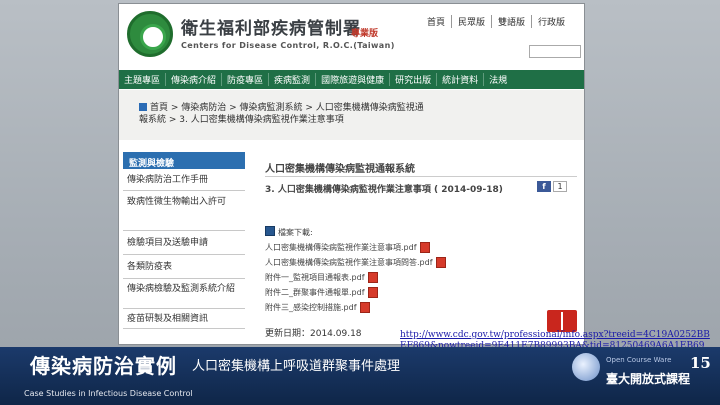  Describe the element at coordinates (150, 34) in the screenshot. I see `cdc-logo-icon` at that location.